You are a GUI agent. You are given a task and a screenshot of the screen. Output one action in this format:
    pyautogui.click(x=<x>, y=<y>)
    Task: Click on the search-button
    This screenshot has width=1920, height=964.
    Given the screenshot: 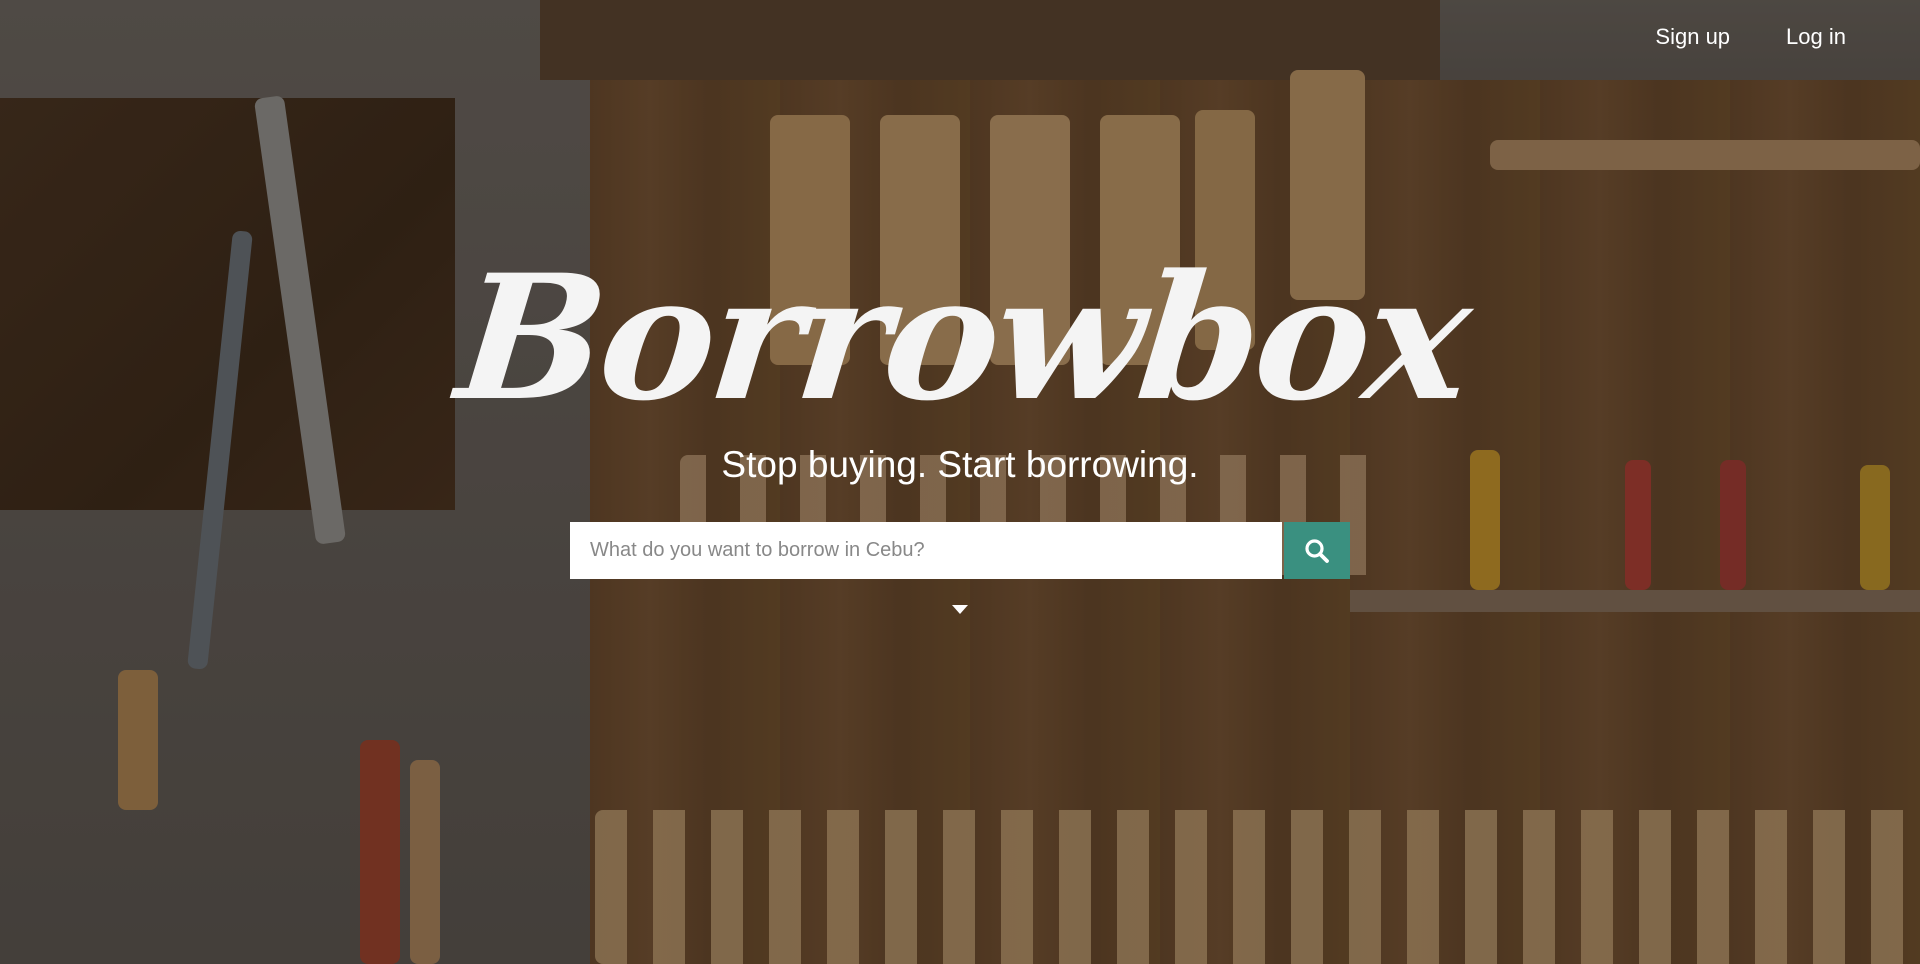 What is the action you would take?
    pyautogui.click(x=1317, y=550)
    